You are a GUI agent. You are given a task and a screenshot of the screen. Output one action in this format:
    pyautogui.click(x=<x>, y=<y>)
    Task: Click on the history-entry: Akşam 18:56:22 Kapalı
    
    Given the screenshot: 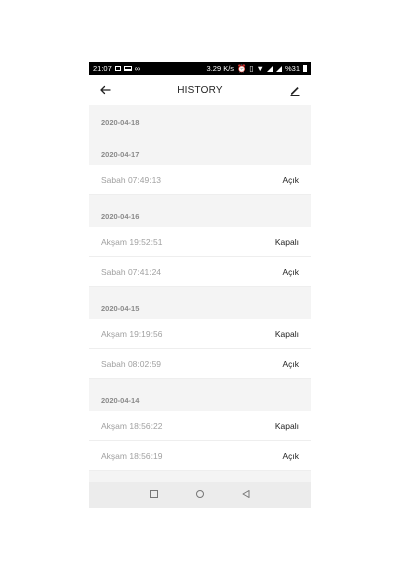 What is the action you would take?
    pyautogui.click(x=200, y=426)
    